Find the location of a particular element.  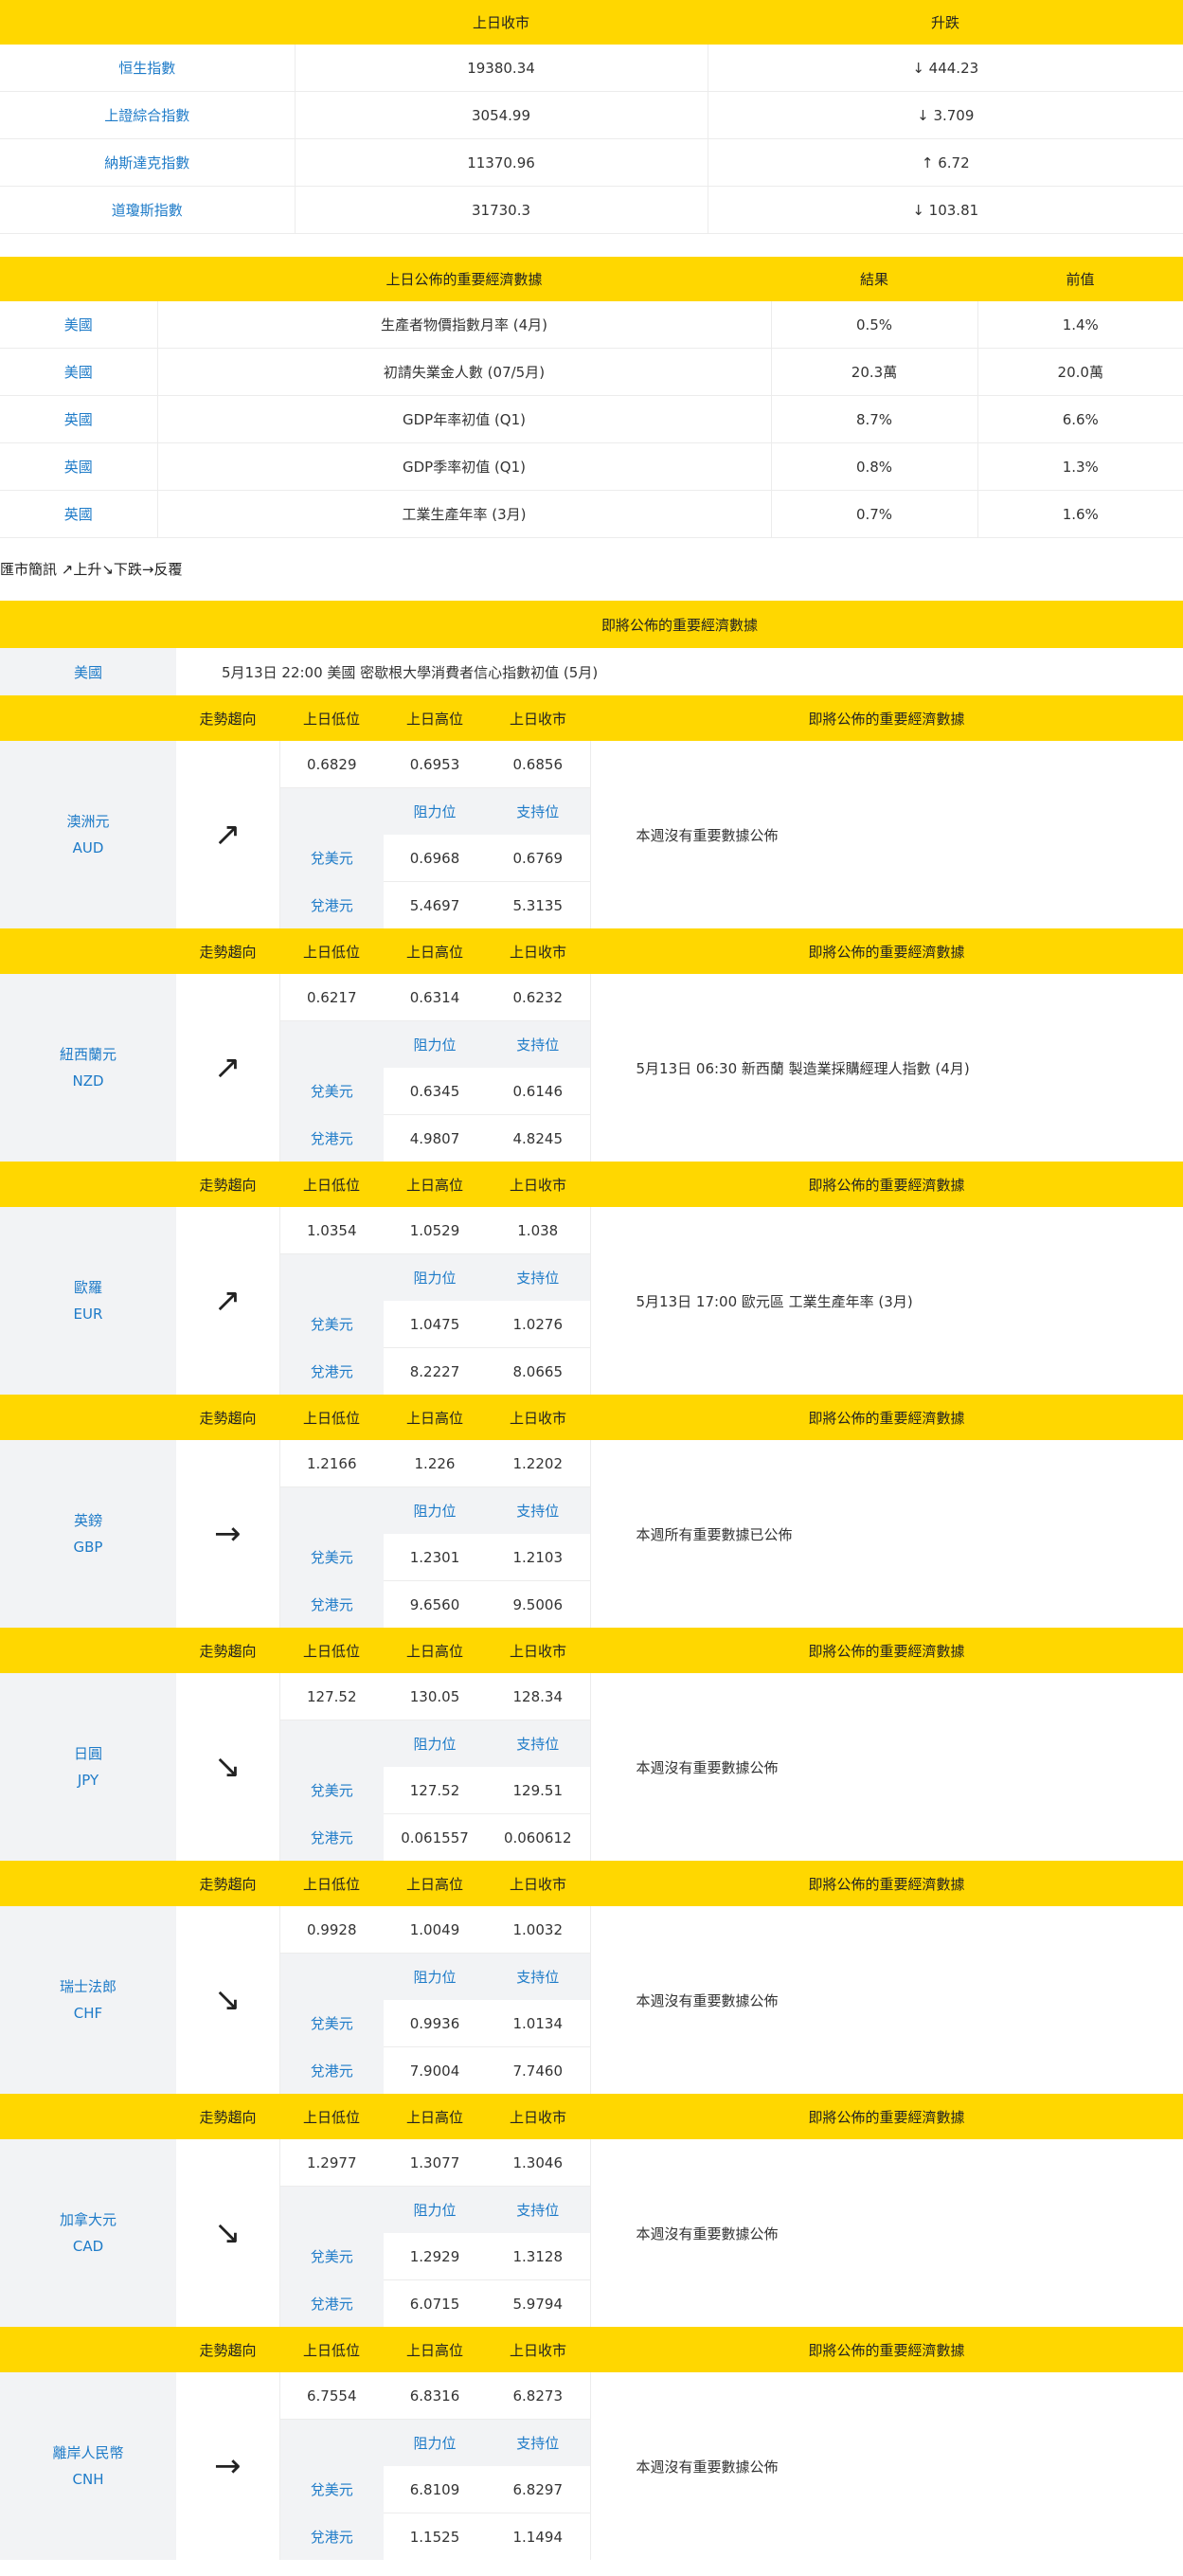

currency-name-link: 英鎊 GBP is located at coordinates (88, 1534).